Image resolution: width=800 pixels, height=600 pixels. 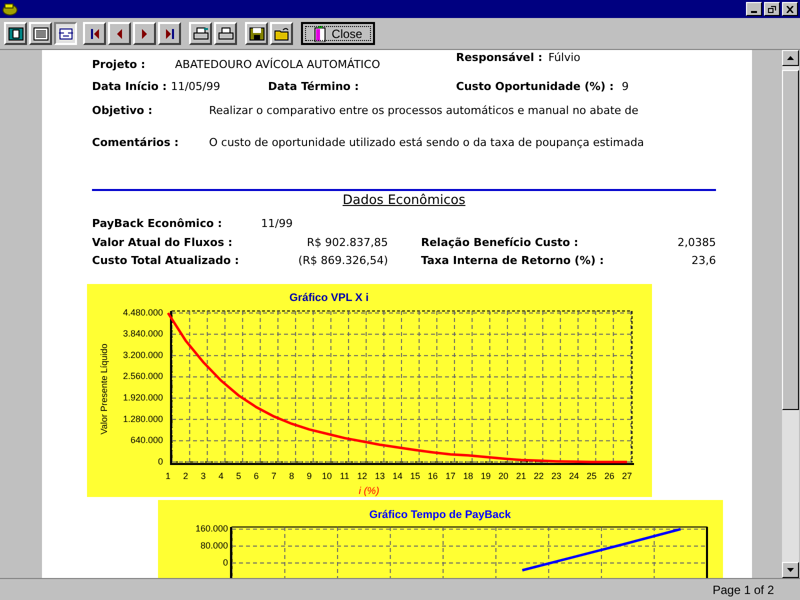 What do you see at coordinates (609, 476) in the screenshot?
I see `x-tick-label: 26` at bounding box center [609, 476].